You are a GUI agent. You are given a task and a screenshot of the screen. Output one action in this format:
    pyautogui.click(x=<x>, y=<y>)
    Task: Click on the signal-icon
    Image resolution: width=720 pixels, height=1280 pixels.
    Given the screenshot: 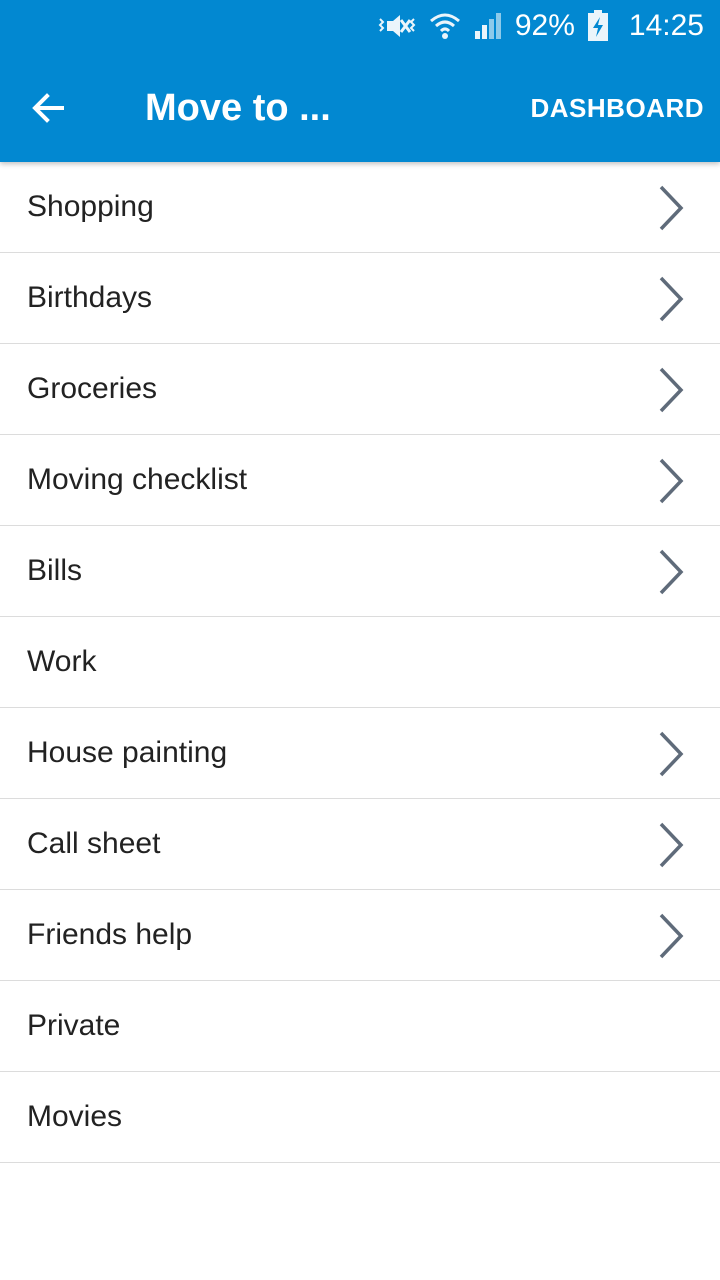 What is the action you would take?
    pyautogui.click(x=488, y=26)
    